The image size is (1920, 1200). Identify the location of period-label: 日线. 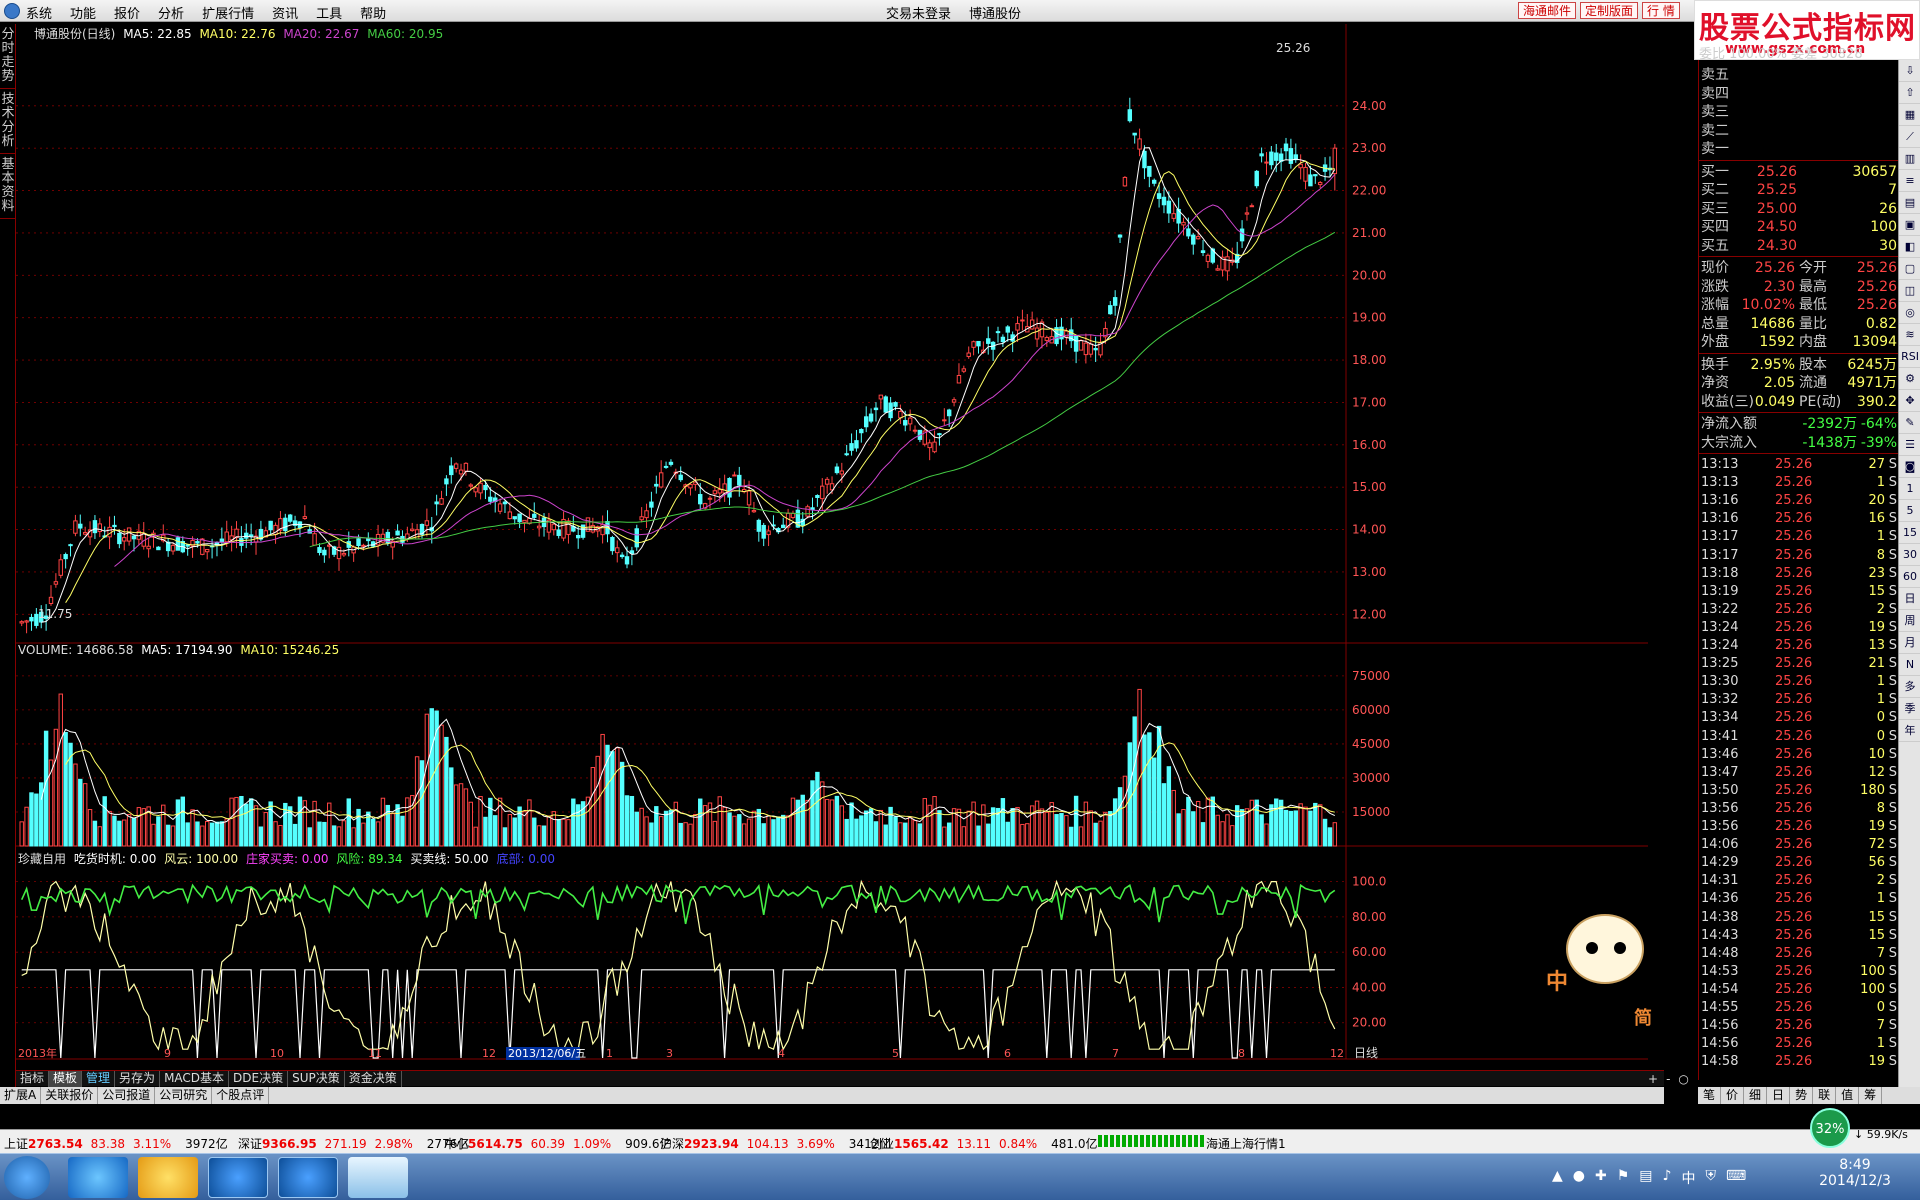
(1366, 1053).